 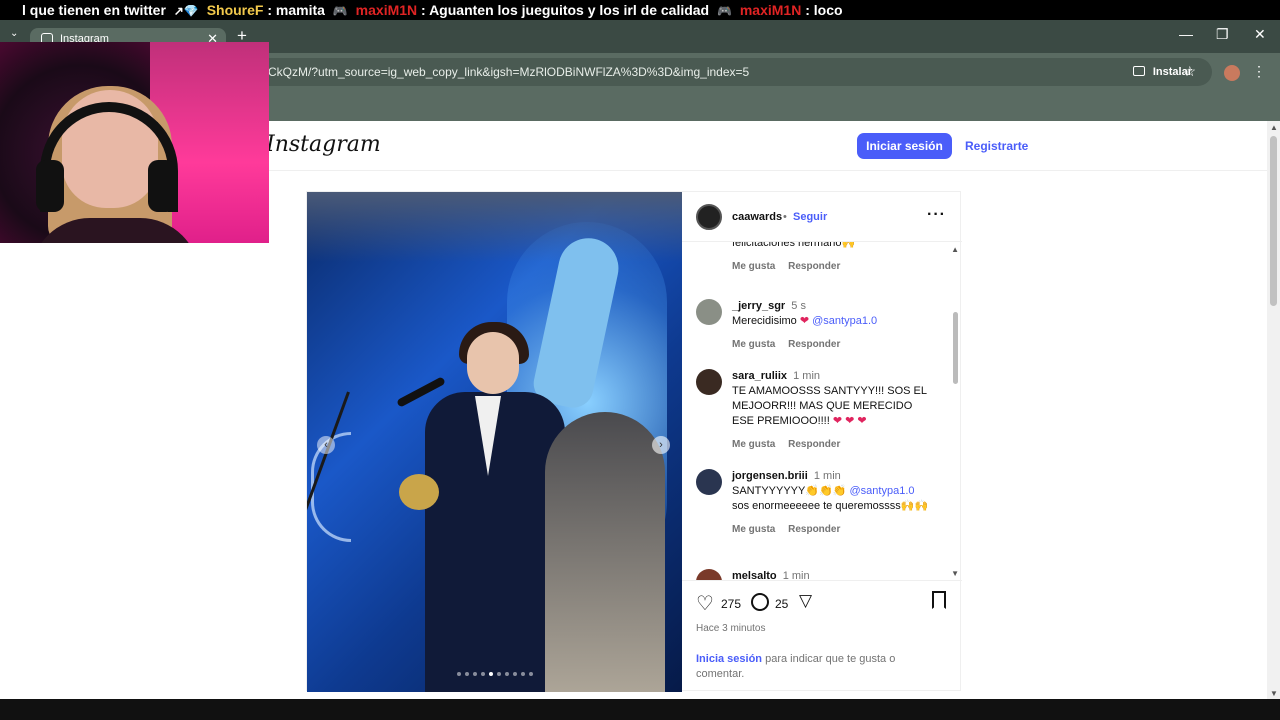 I want to click on comment-username: sara_ruliix, so click(x=759, y=376).